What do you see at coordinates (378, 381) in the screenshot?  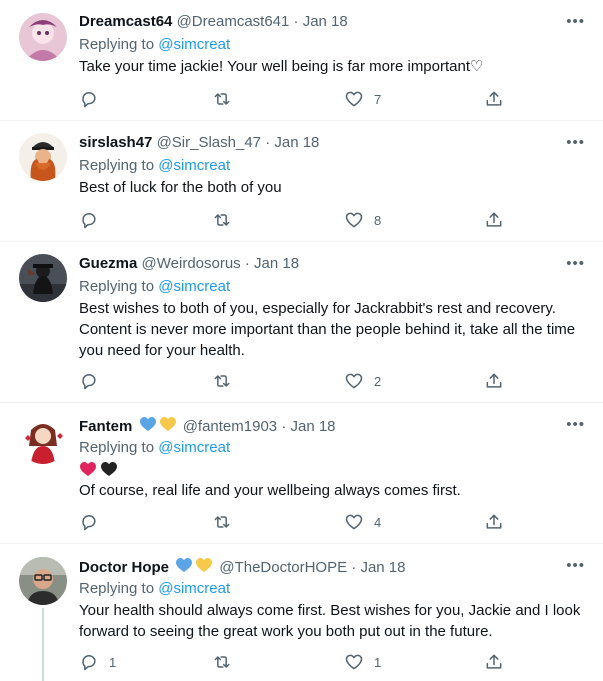 I see `like-count: 2` at bounding box center [378, 381].